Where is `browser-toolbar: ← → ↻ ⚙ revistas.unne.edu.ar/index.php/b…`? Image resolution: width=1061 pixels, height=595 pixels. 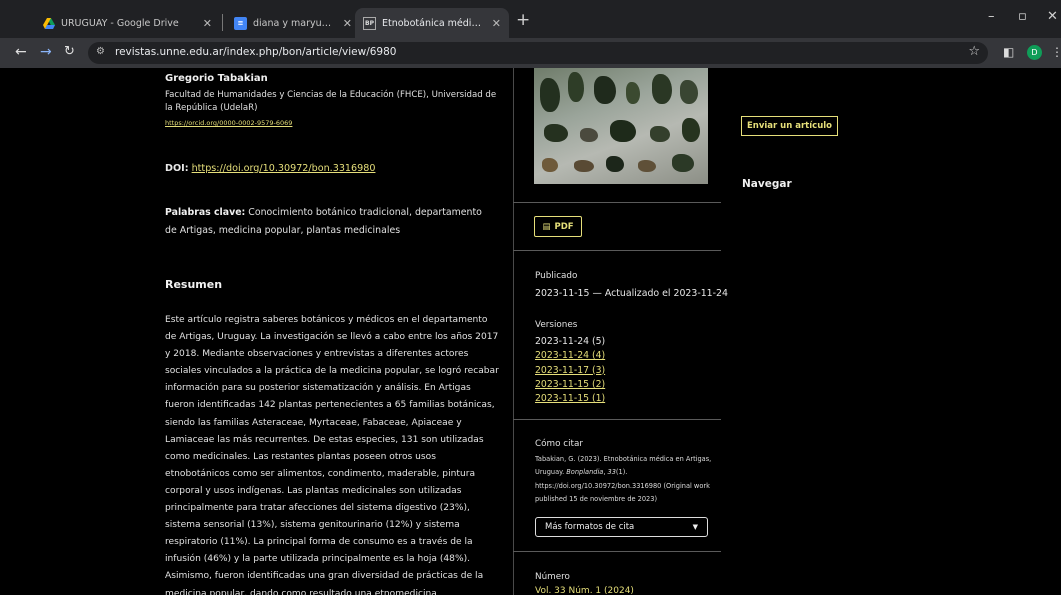 browser-toolbar: ← → ↻ ⚙ revistas.unne.edu.ar/index.php/b… is located at coordinates (530, 53).